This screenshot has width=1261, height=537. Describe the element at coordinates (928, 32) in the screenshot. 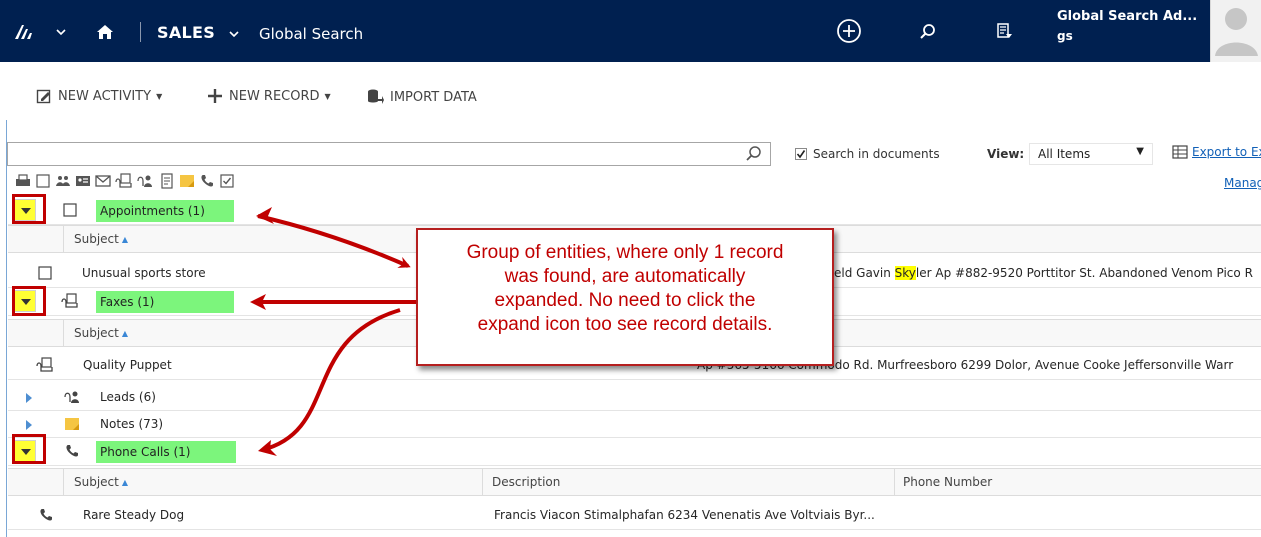

I see `search-icon` at that location.